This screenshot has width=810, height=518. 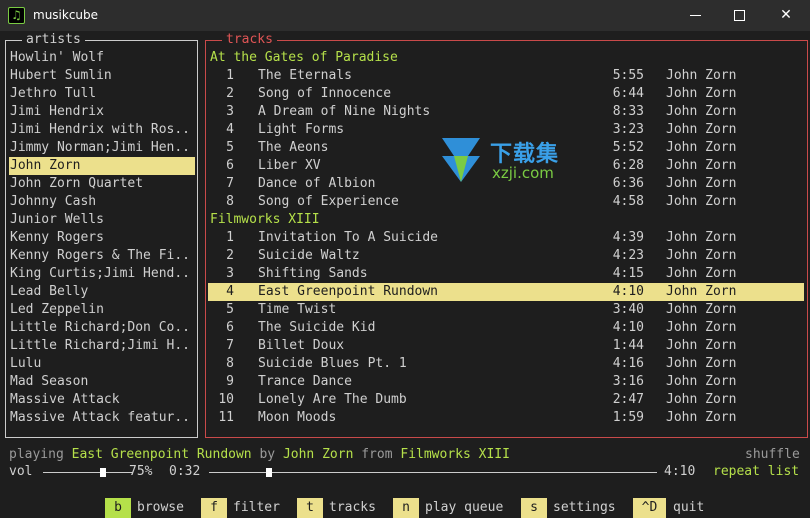 I want to click on volume-percent: 75%, so click(x=141, y=471).